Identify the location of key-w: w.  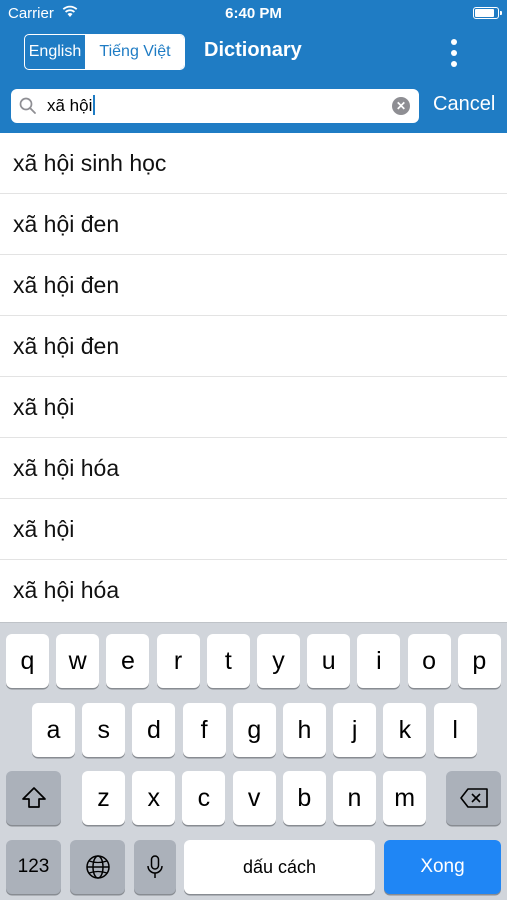
(78, 661).